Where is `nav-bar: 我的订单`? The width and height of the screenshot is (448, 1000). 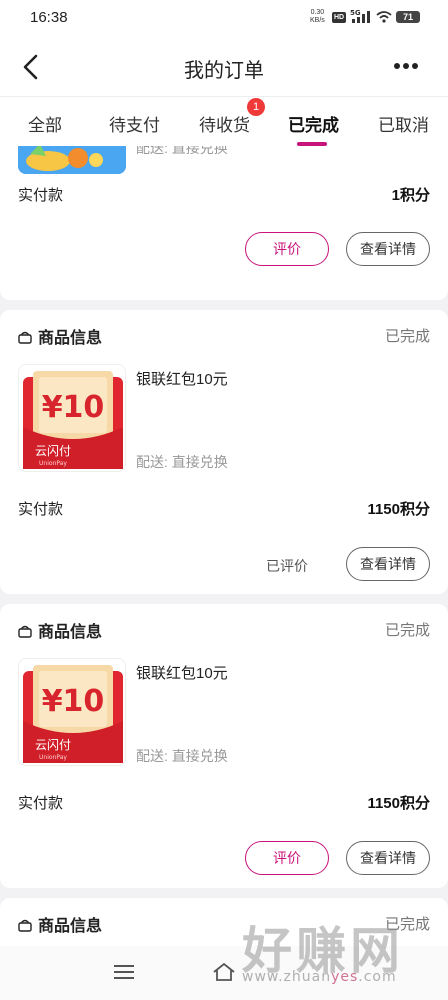
nav-bar: 我的订单 is located at coordinates (224, 67).